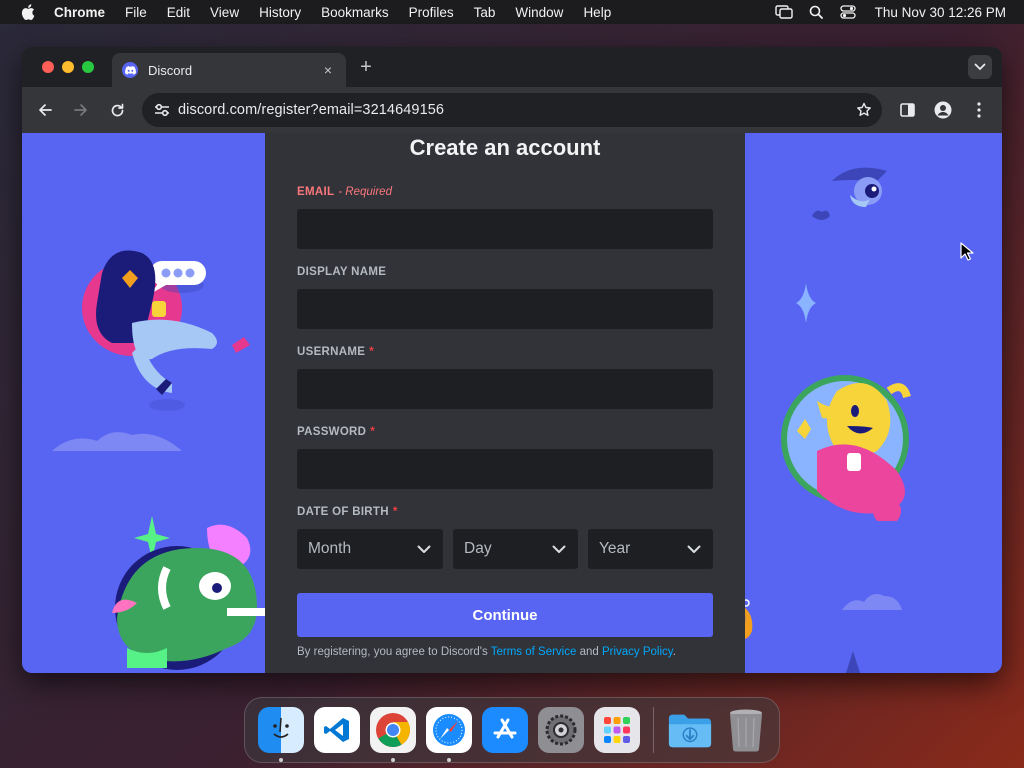 The image size is (1024, 768). I want to click on tab-search-button, so click(980, 67).